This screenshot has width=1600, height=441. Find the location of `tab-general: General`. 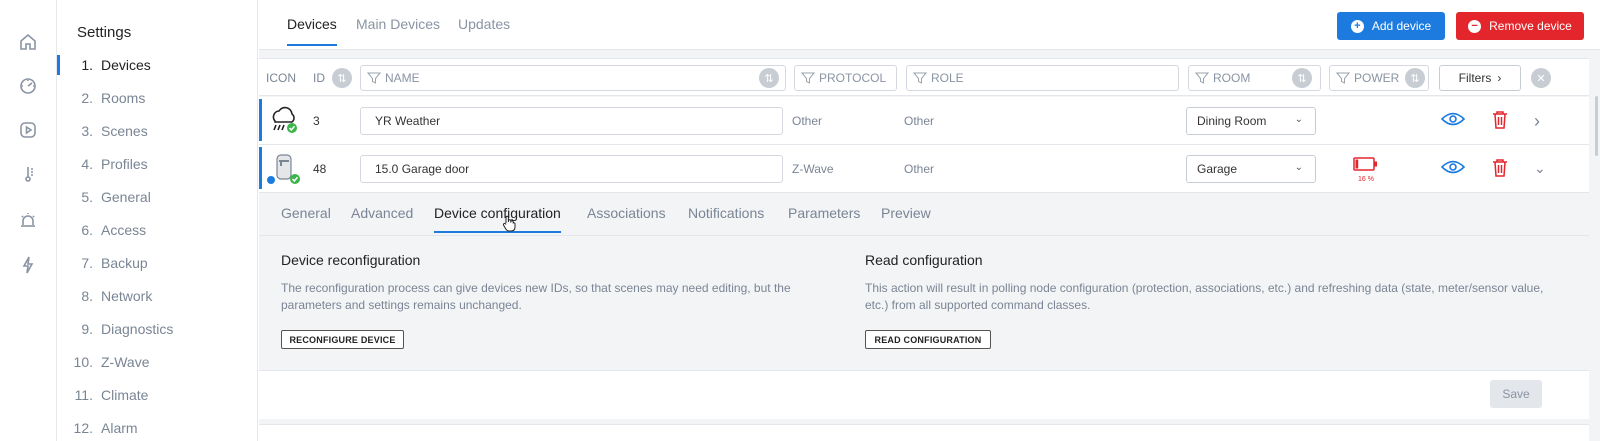

tab-general: General is located at coordinates (306, 218).